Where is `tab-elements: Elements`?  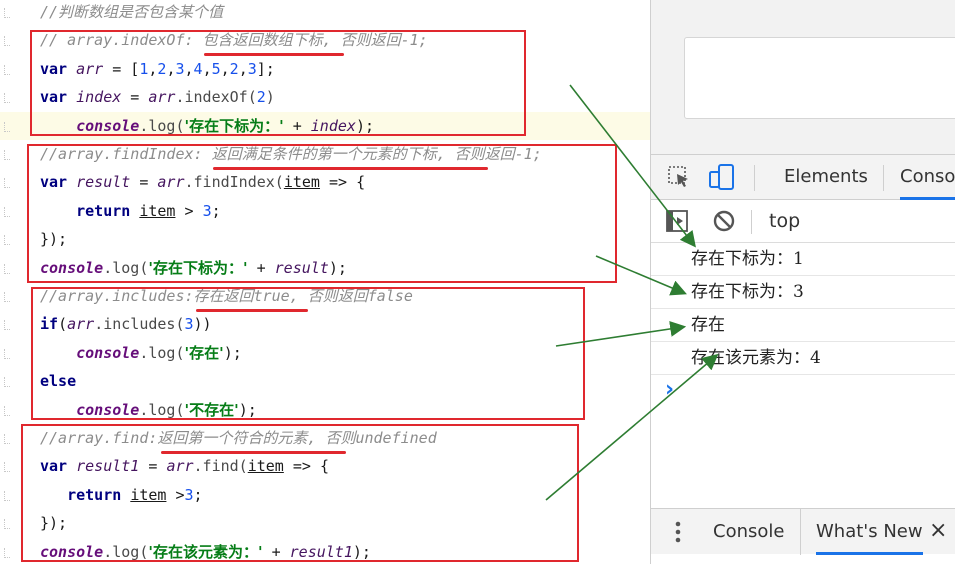
tab-elements: Elements is located at coordinates (826, 177).